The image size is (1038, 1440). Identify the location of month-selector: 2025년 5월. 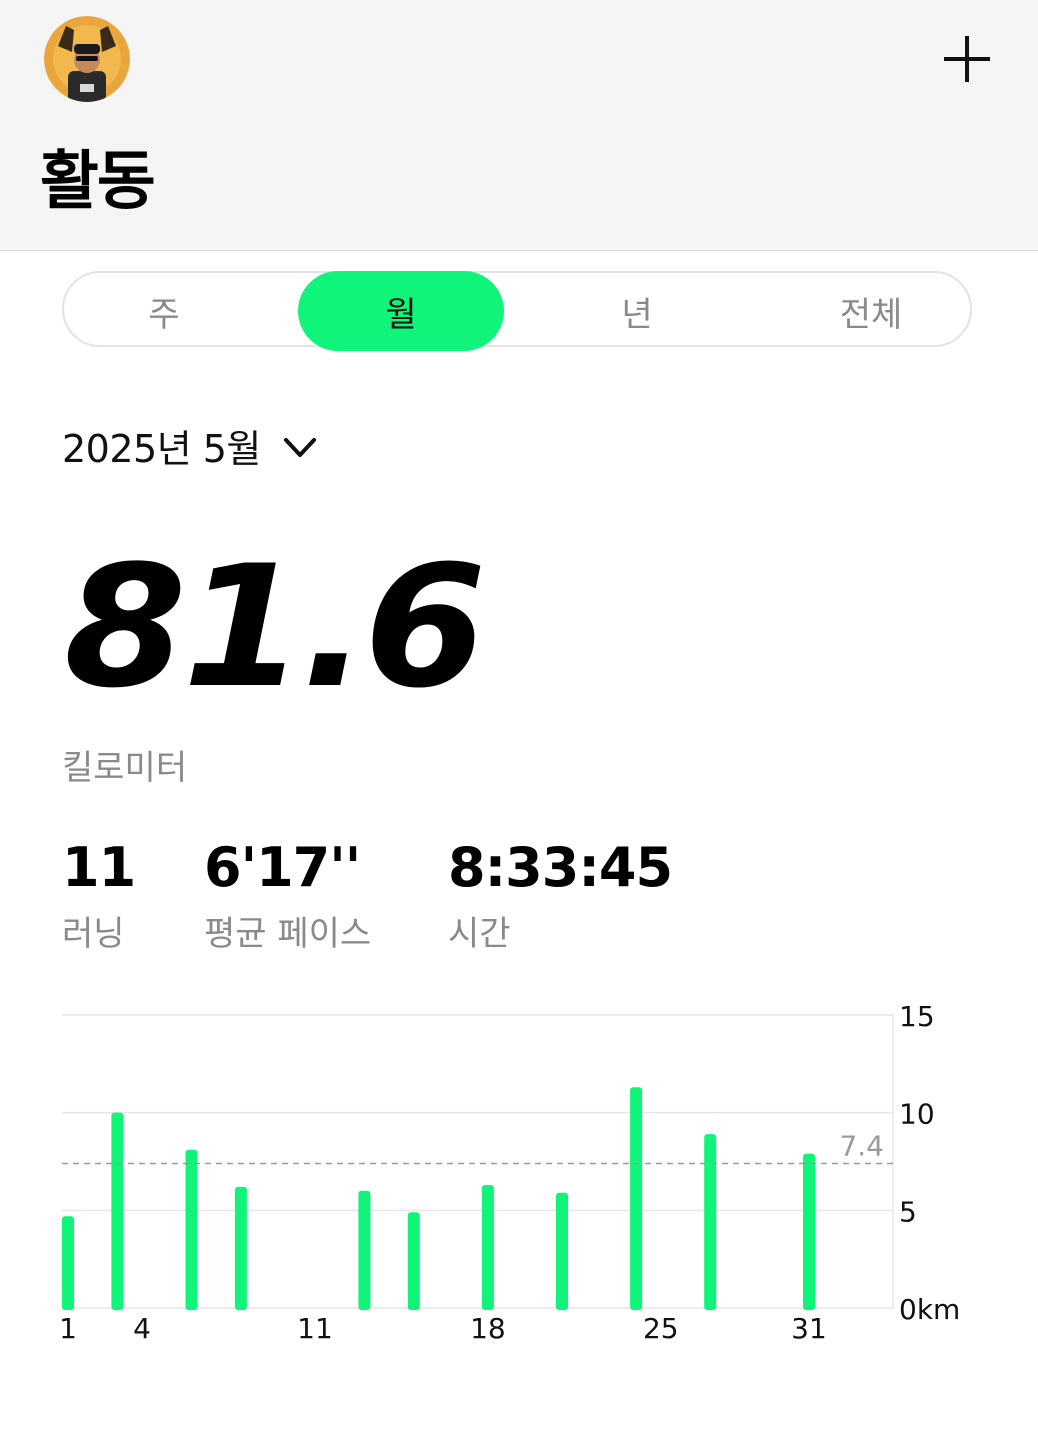
(189, 445).